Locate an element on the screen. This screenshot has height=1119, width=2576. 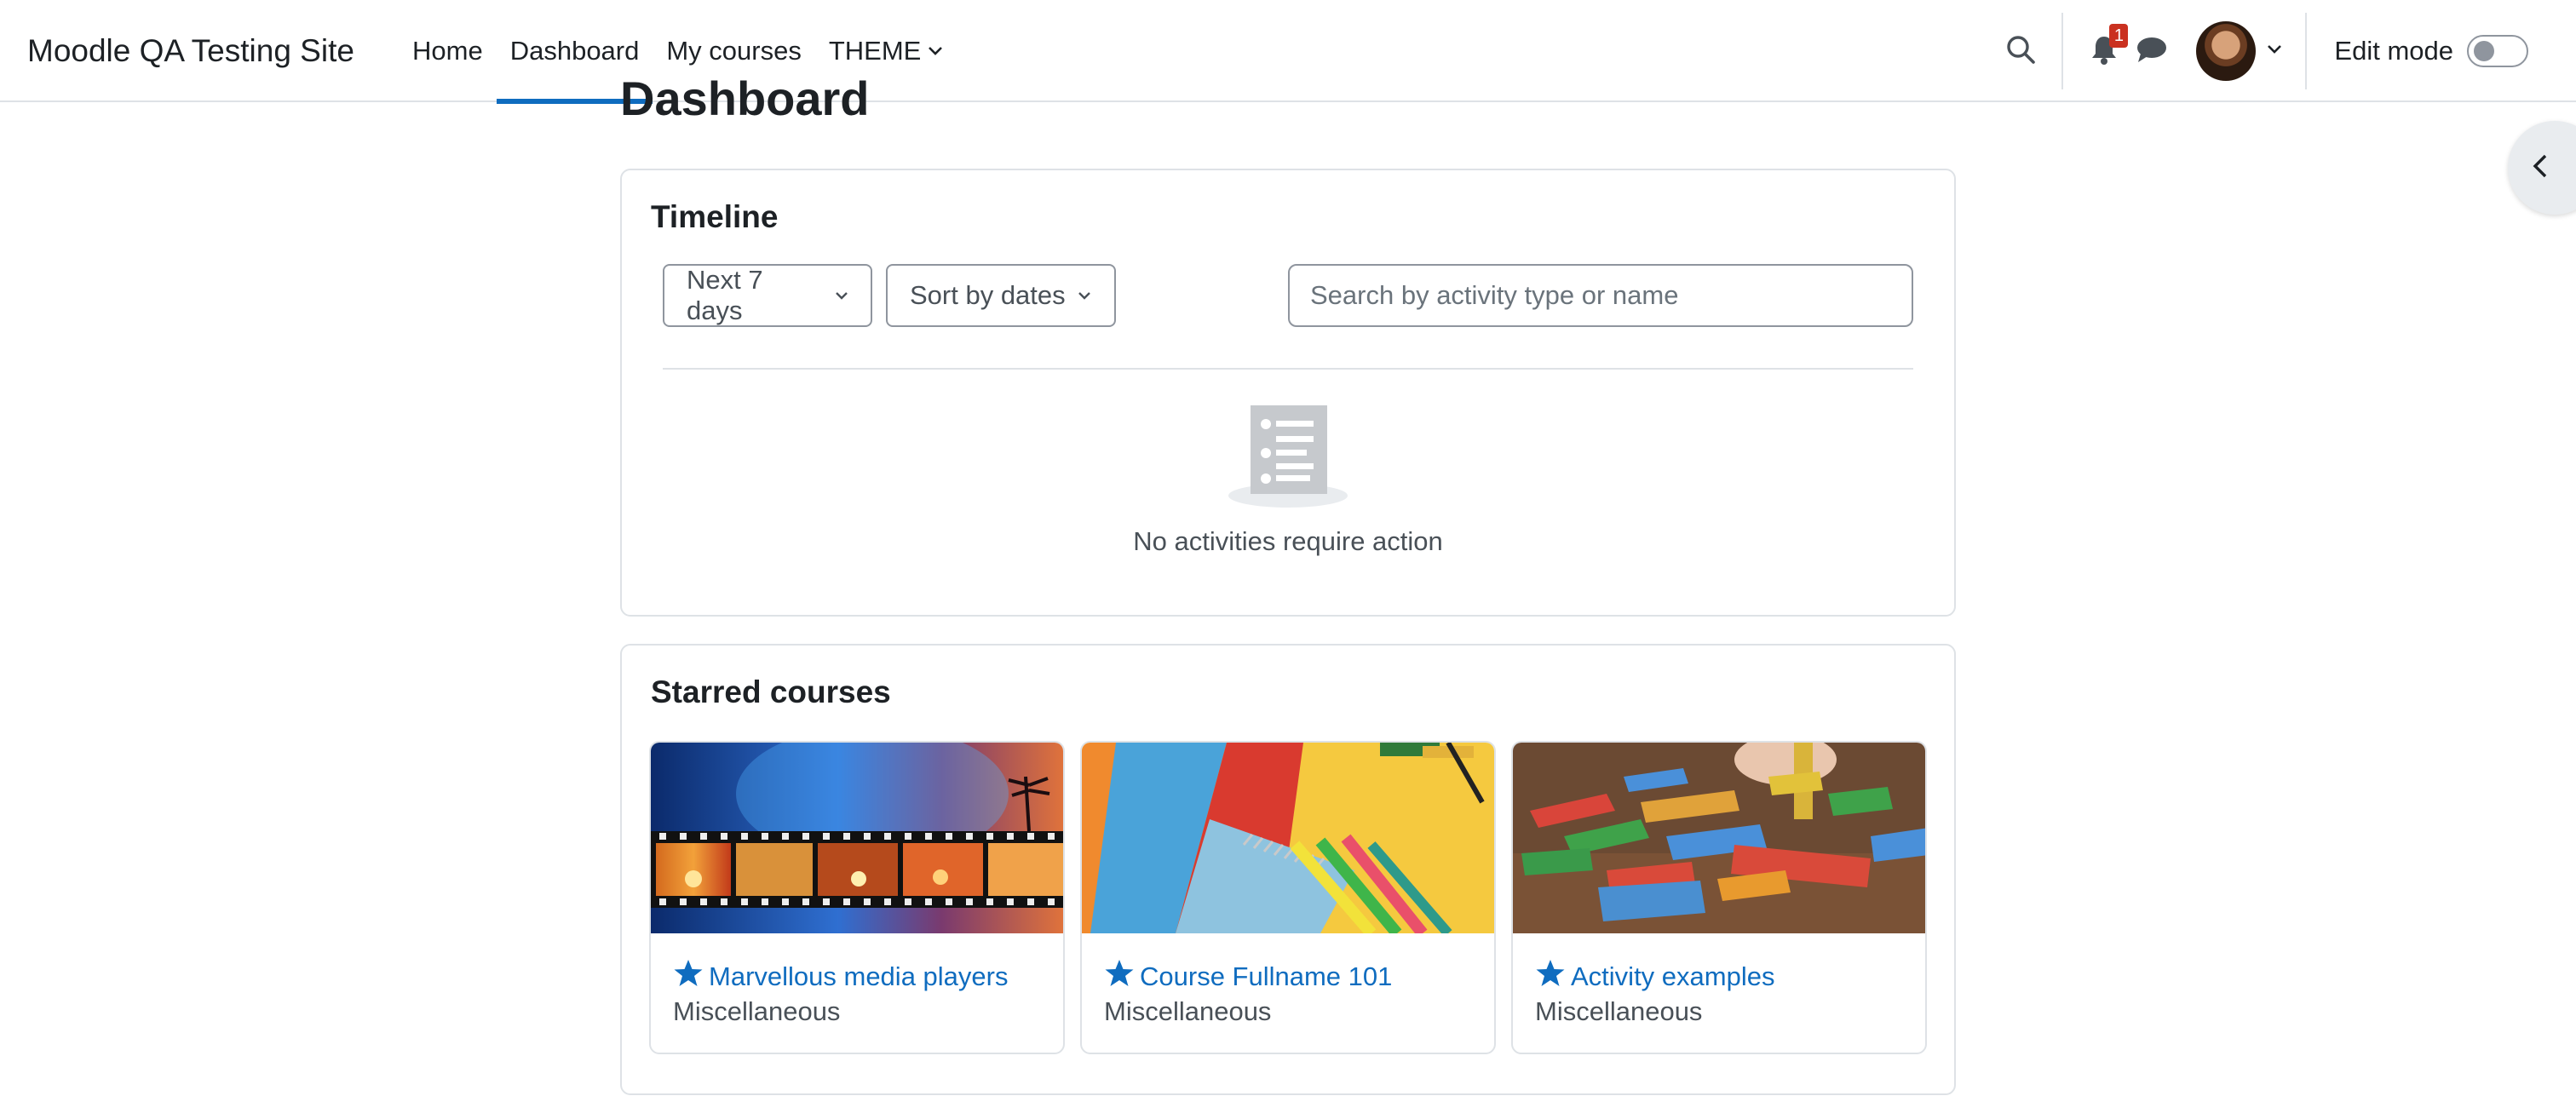
timeline-divider is located at coordinates (1288, 369).